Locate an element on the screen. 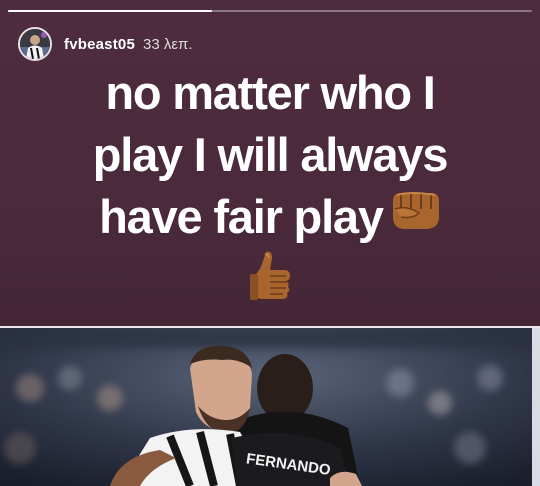 Image resolution: width=540 pixels, height=486 pixels. post-time: 33 λεπ. is located at coordinates (168, 44).